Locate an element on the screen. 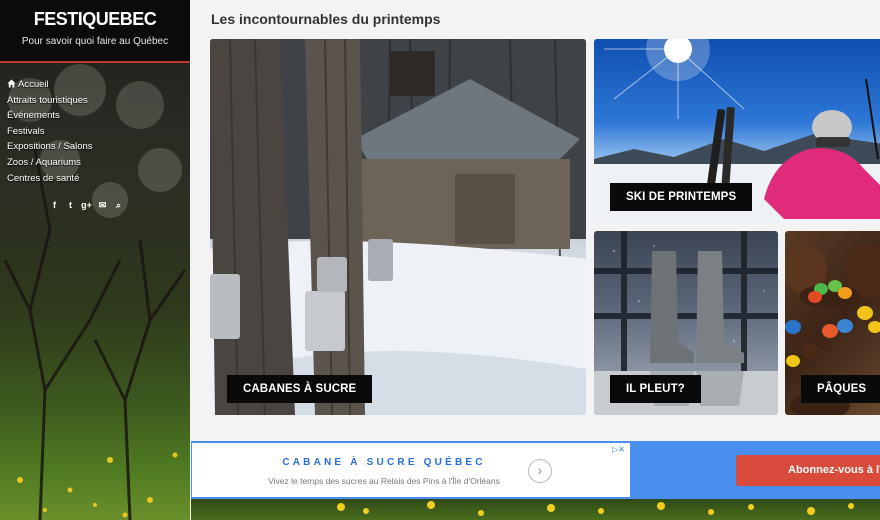  twitter-icon: t is located at coordinates (70, 205).